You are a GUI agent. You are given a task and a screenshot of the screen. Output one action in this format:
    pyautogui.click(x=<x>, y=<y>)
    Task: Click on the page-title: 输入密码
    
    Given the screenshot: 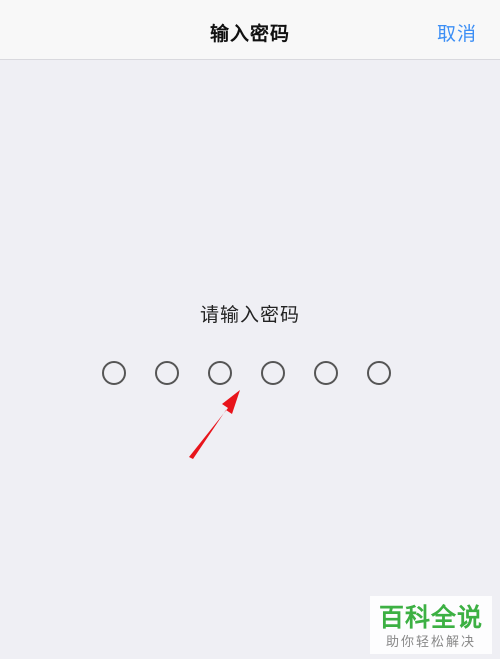 What is the action you would take?
    pyautogui.click(x=249, y=34)
    